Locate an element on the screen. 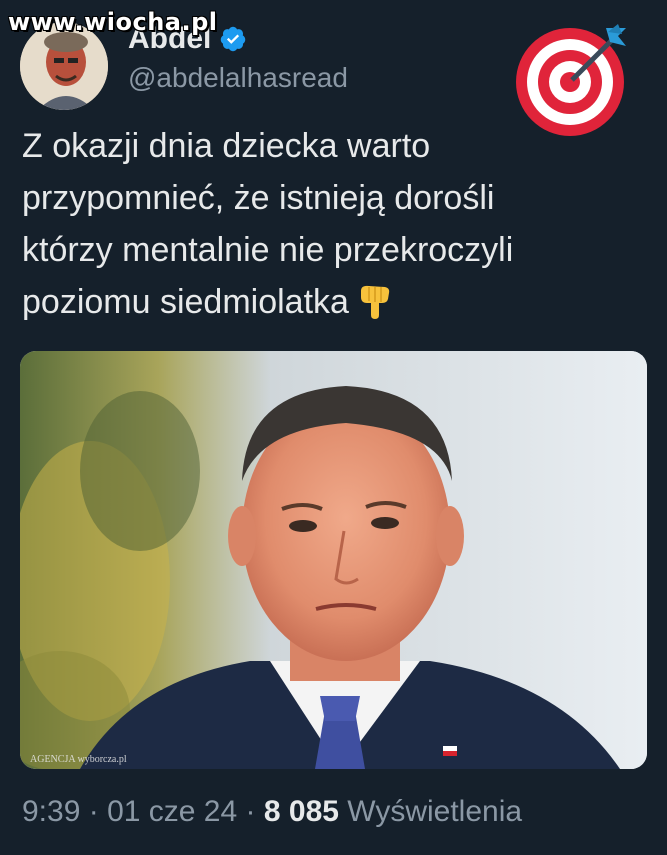 The height and width of the screenshot is (855, 667). tweet-line-last: poziomu siedmiolatka is located at coordinates (337, 302).